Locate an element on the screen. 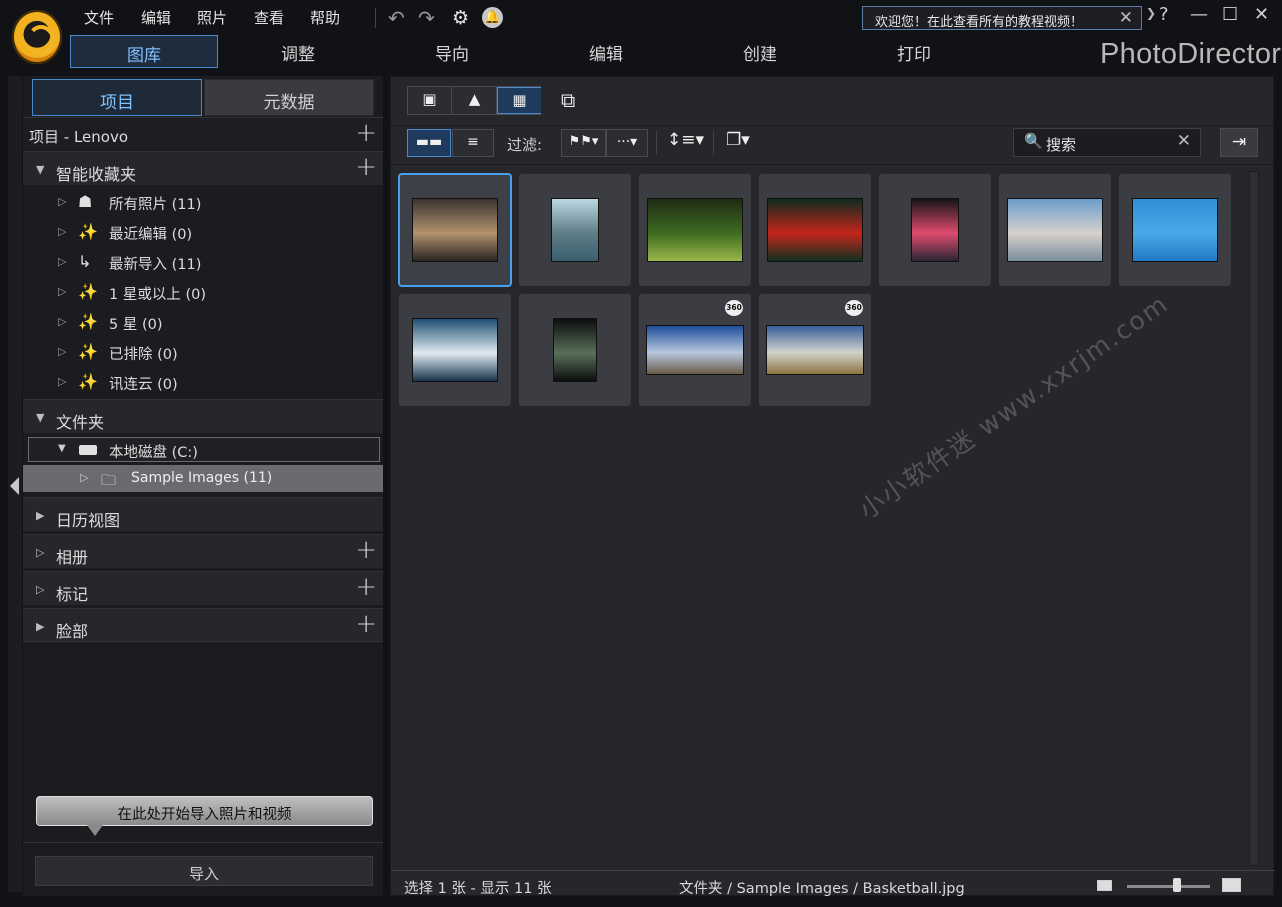 This screenshot has width=1282, height=907. smart-item-5-star: ▷ ✨ 5 星 (0) is located at coordinates (203, 322).